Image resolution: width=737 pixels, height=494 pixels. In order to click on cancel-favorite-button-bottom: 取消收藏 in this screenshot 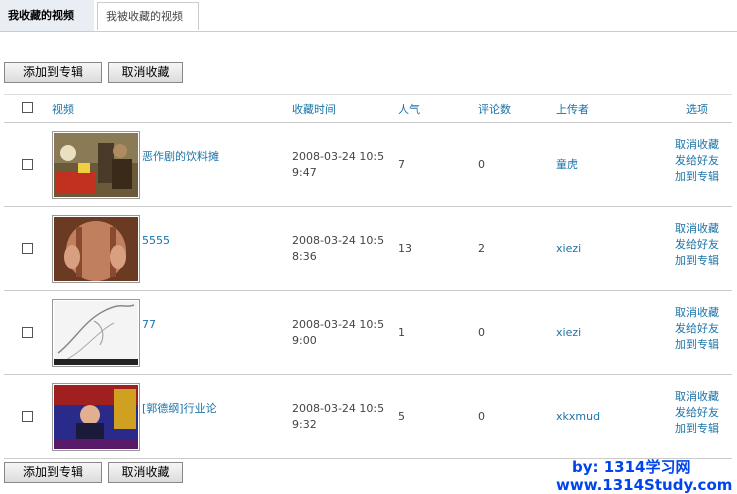, I will do `click(145, 472)`.